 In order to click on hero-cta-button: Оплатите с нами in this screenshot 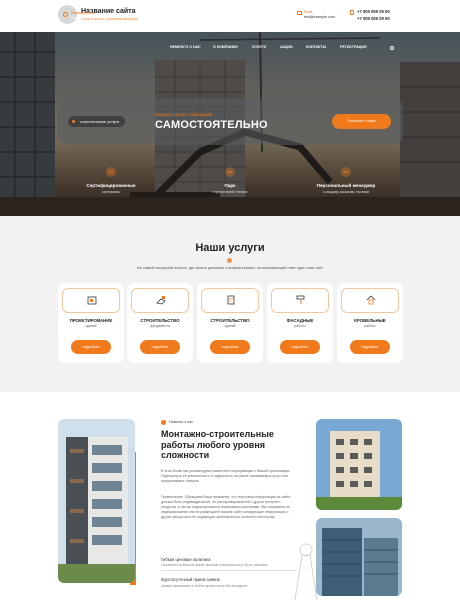, I will do `click(361, 121)`.